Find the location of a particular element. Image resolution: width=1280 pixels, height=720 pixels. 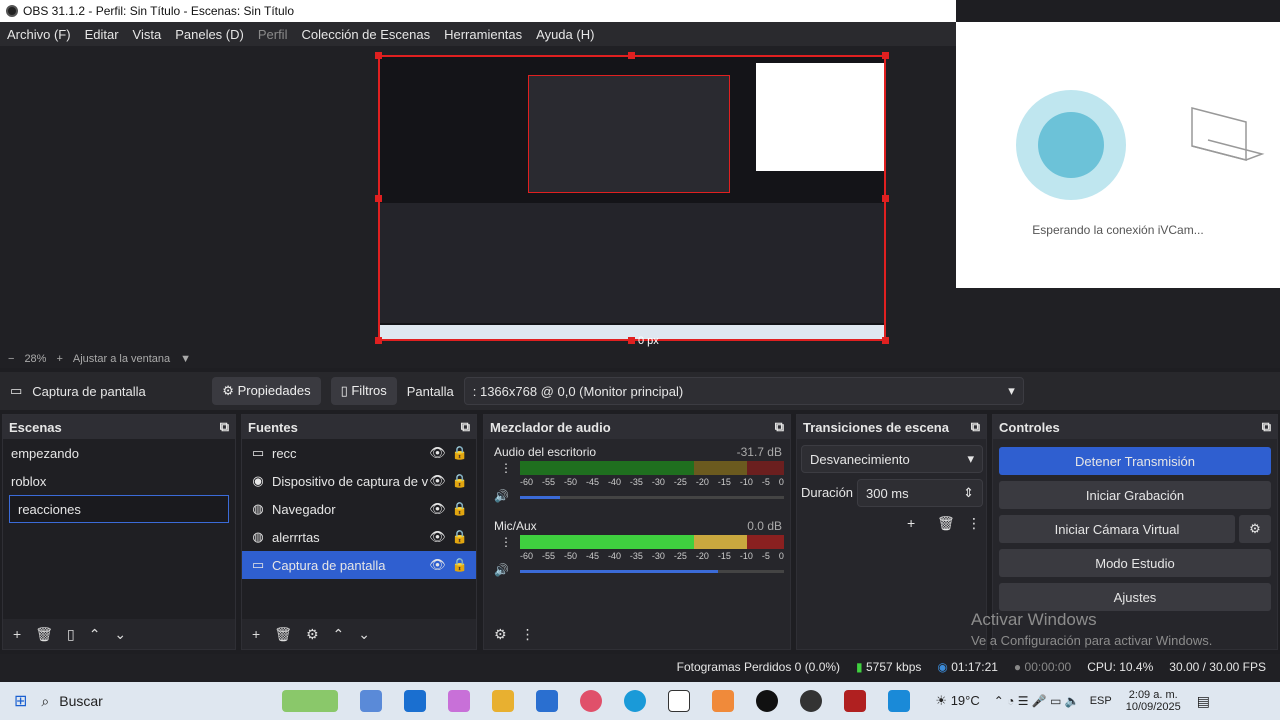

explorer-icon is located at coordinates (503, 701).